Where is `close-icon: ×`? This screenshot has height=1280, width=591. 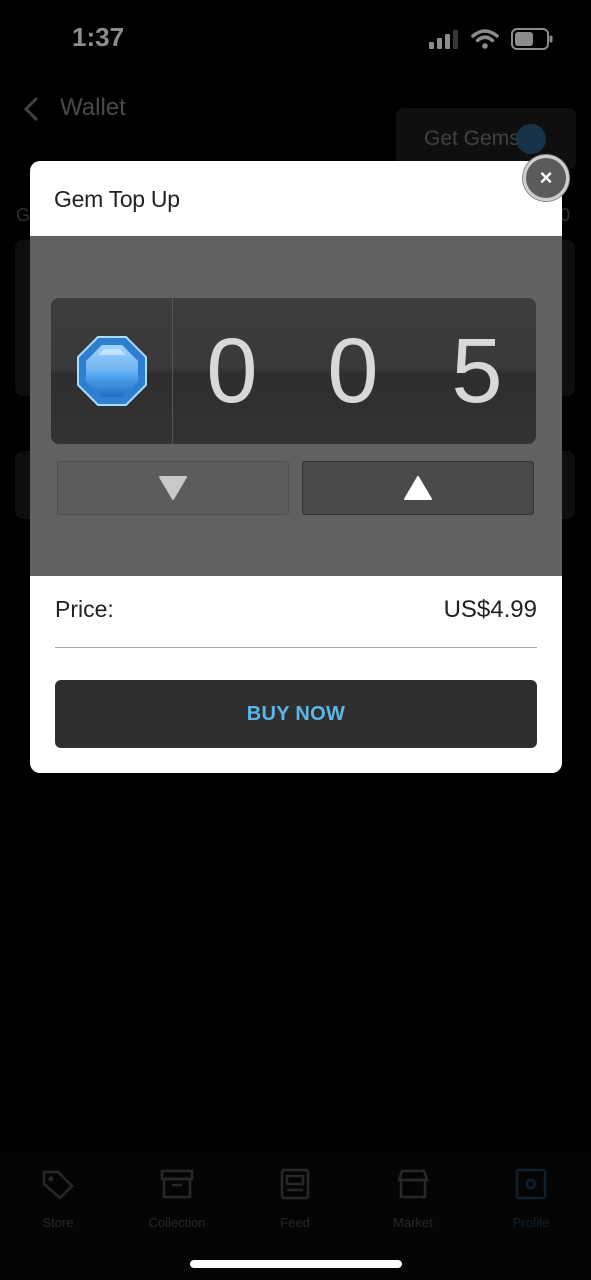
close-icon: × is located at coordinates (546, 177).